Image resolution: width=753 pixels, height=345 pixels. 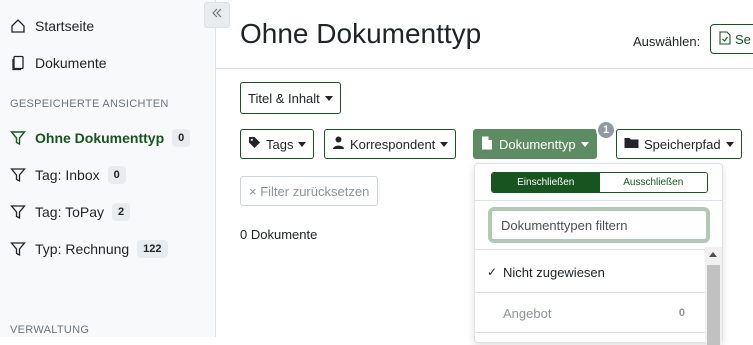 What do you see at coordinates (727, 39) in the screenshot?
I see `check-document-icon` at bounding box center [727, 39].